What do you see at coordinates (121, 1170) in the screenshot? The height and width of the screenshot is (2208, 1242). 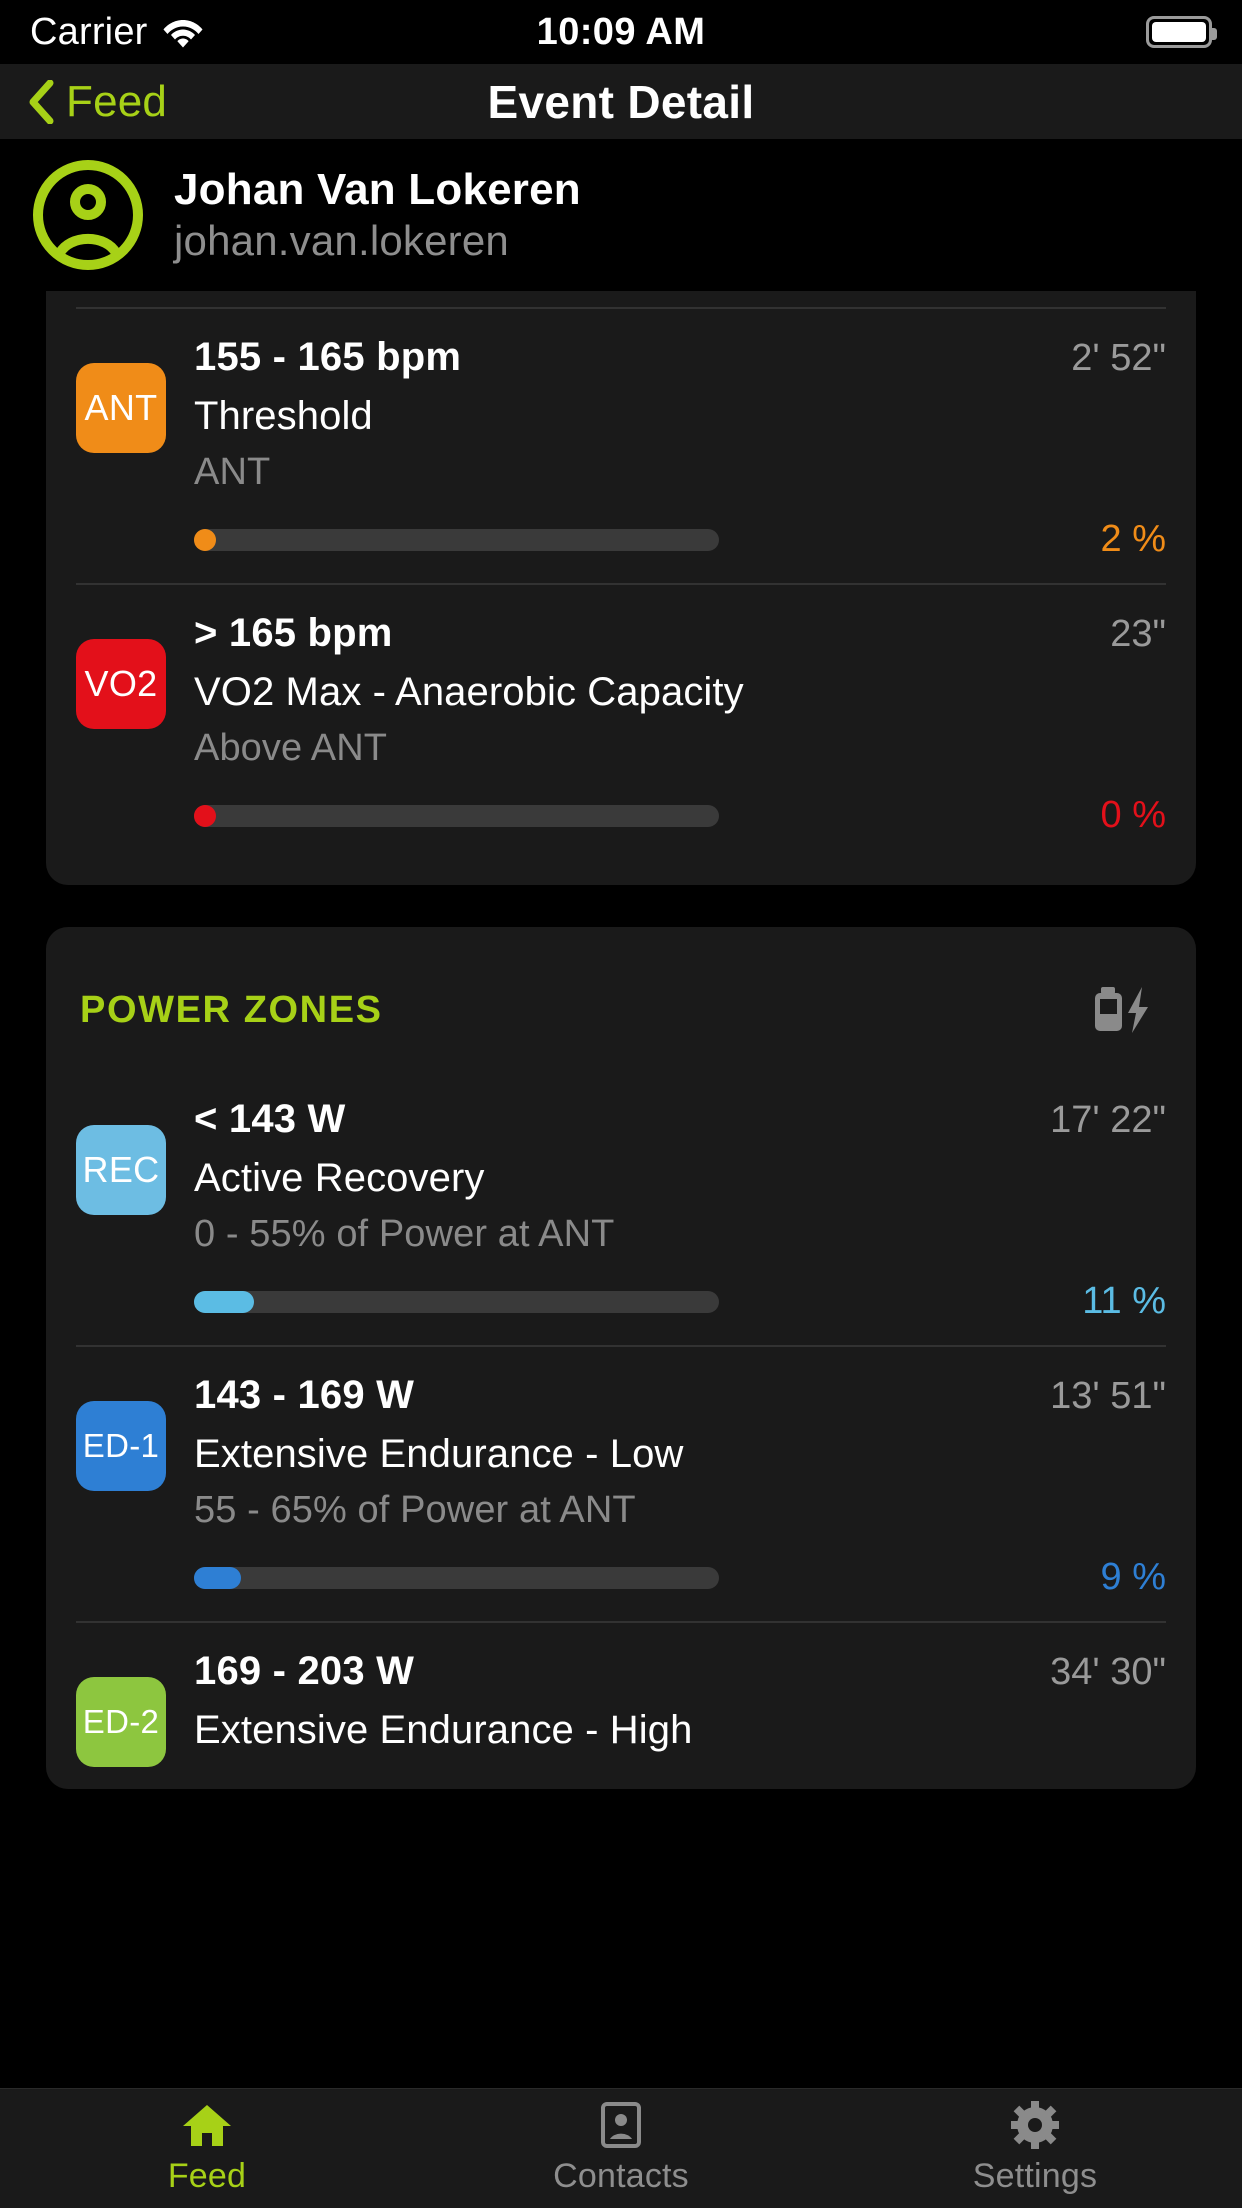 I see `zone-badge: REC` at bounding box center [121, 1170].